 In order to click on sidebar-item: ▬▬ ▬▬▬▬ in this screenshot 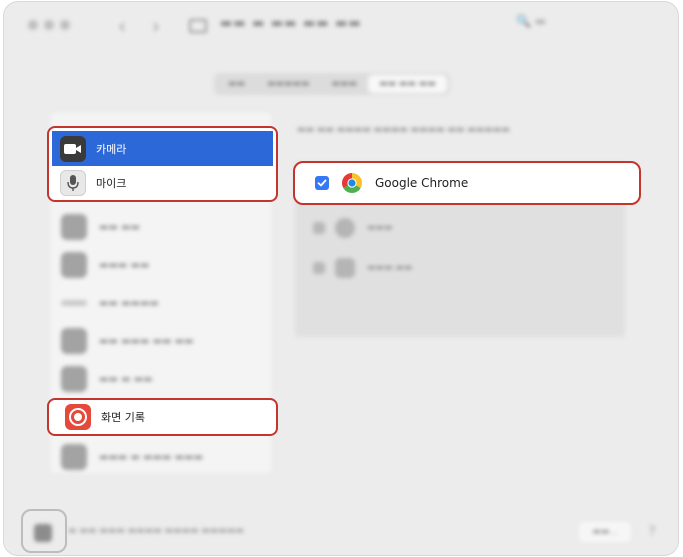, I will do `click(110, 303)`.